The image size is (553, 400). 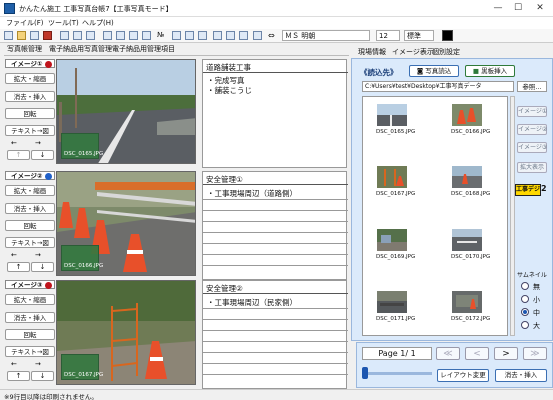 What do you see at coordinates (326, 35) in the screenshot?
I see `font-name-select: ＭＳ 明朝` at bounding box center [326, 35].